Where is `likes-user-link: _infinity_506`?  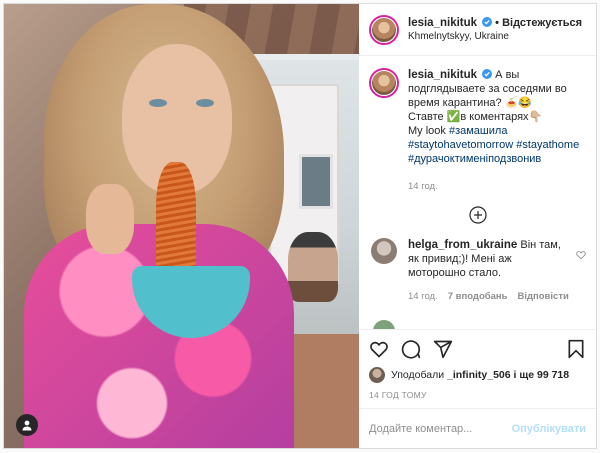
likes-user-link: _infinity_506 is located at coordinates (479, 375).